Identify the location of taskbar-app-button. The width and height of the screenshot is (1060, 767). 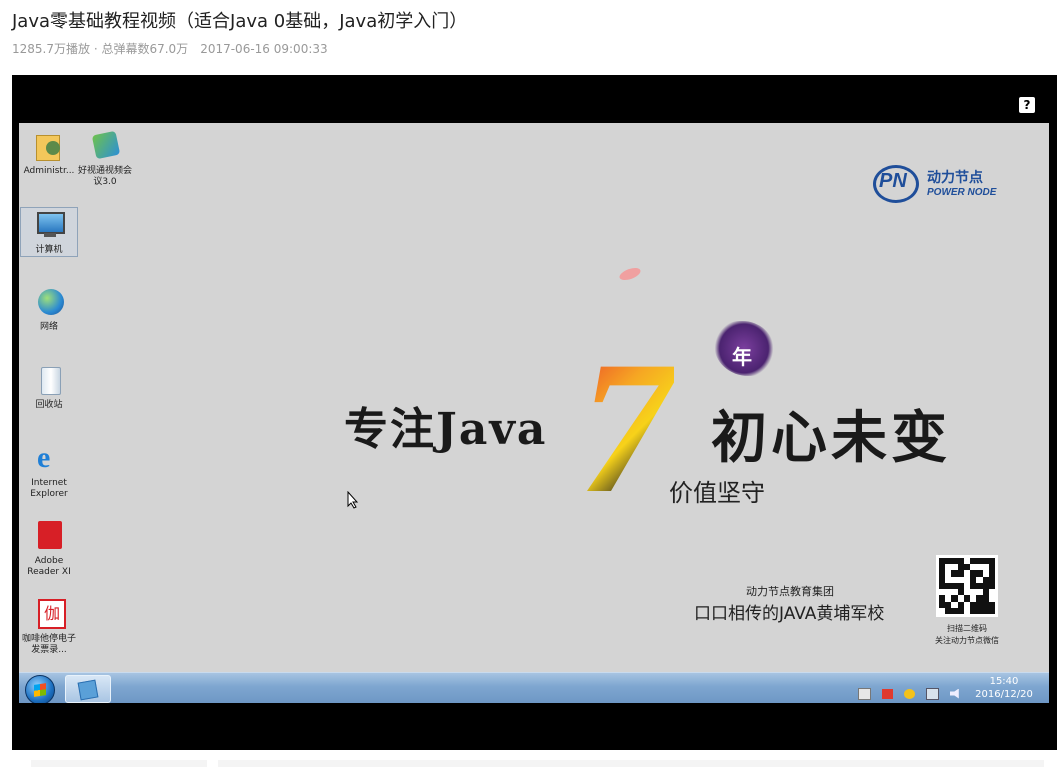
(88, 689).